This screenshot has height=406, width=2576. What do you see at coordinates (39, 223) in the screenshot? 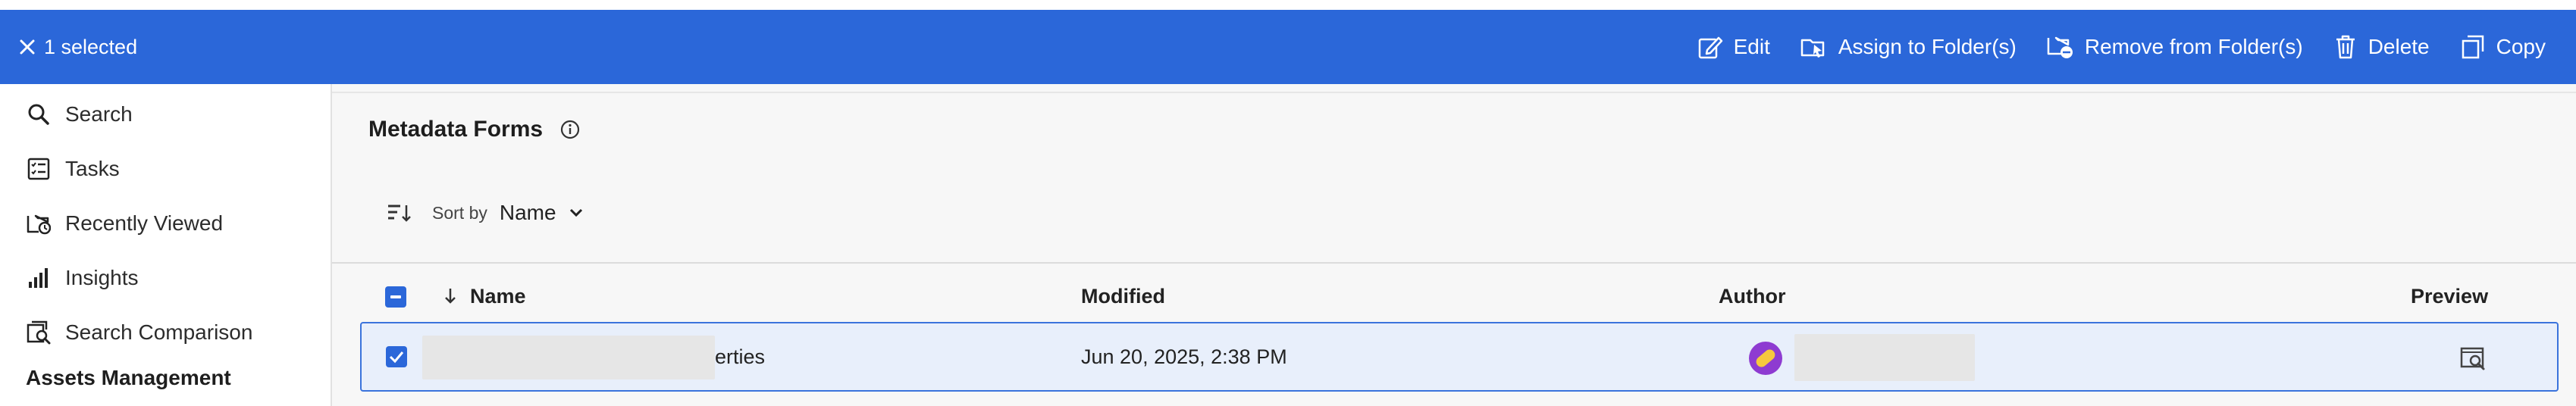
I see `recently-viewed-icon` at bounding box center [39, 223].